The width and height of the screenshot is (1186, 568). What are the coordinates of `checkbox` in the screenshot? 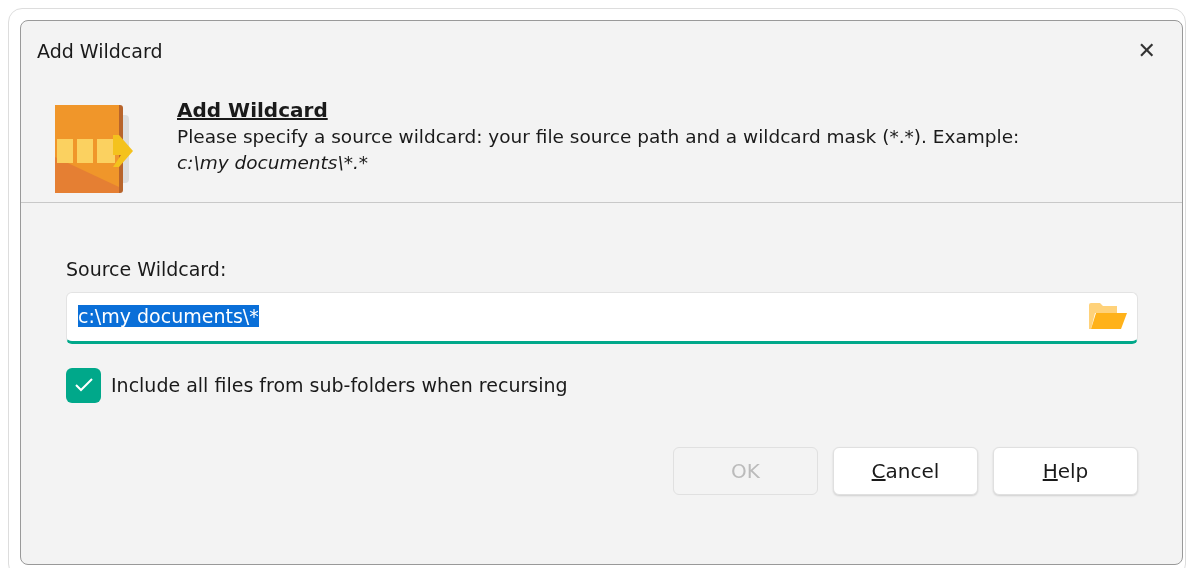 It's located at (83, 385).